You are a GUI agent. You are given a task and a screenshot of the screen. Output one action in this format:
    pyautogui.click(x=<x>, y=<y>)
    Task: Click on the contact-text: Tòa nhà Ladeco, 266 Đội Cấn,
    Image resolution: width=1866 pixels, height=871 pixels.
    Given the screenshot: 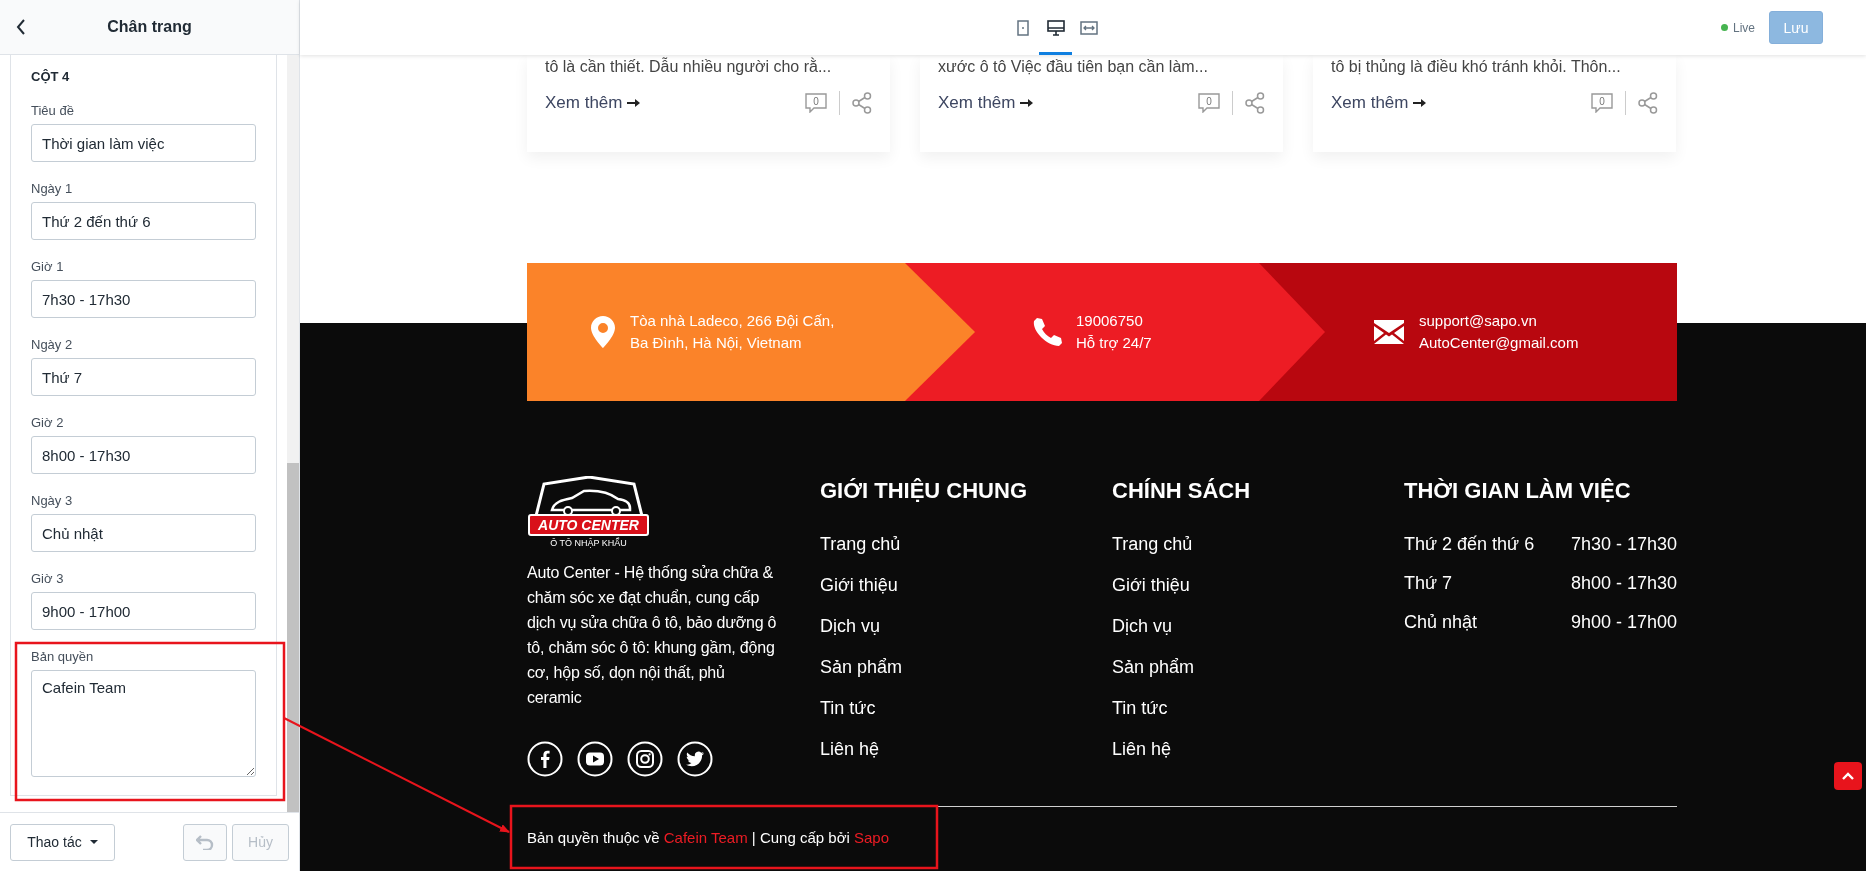 What is the action you would take?
    pyautogui.click(x=732, y=321)
    